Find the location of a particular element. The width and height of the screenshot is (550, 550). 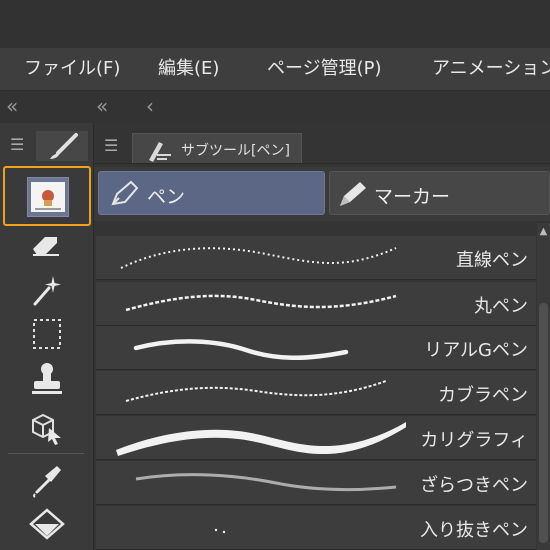

object-tool is located at coordinates (46, 428).